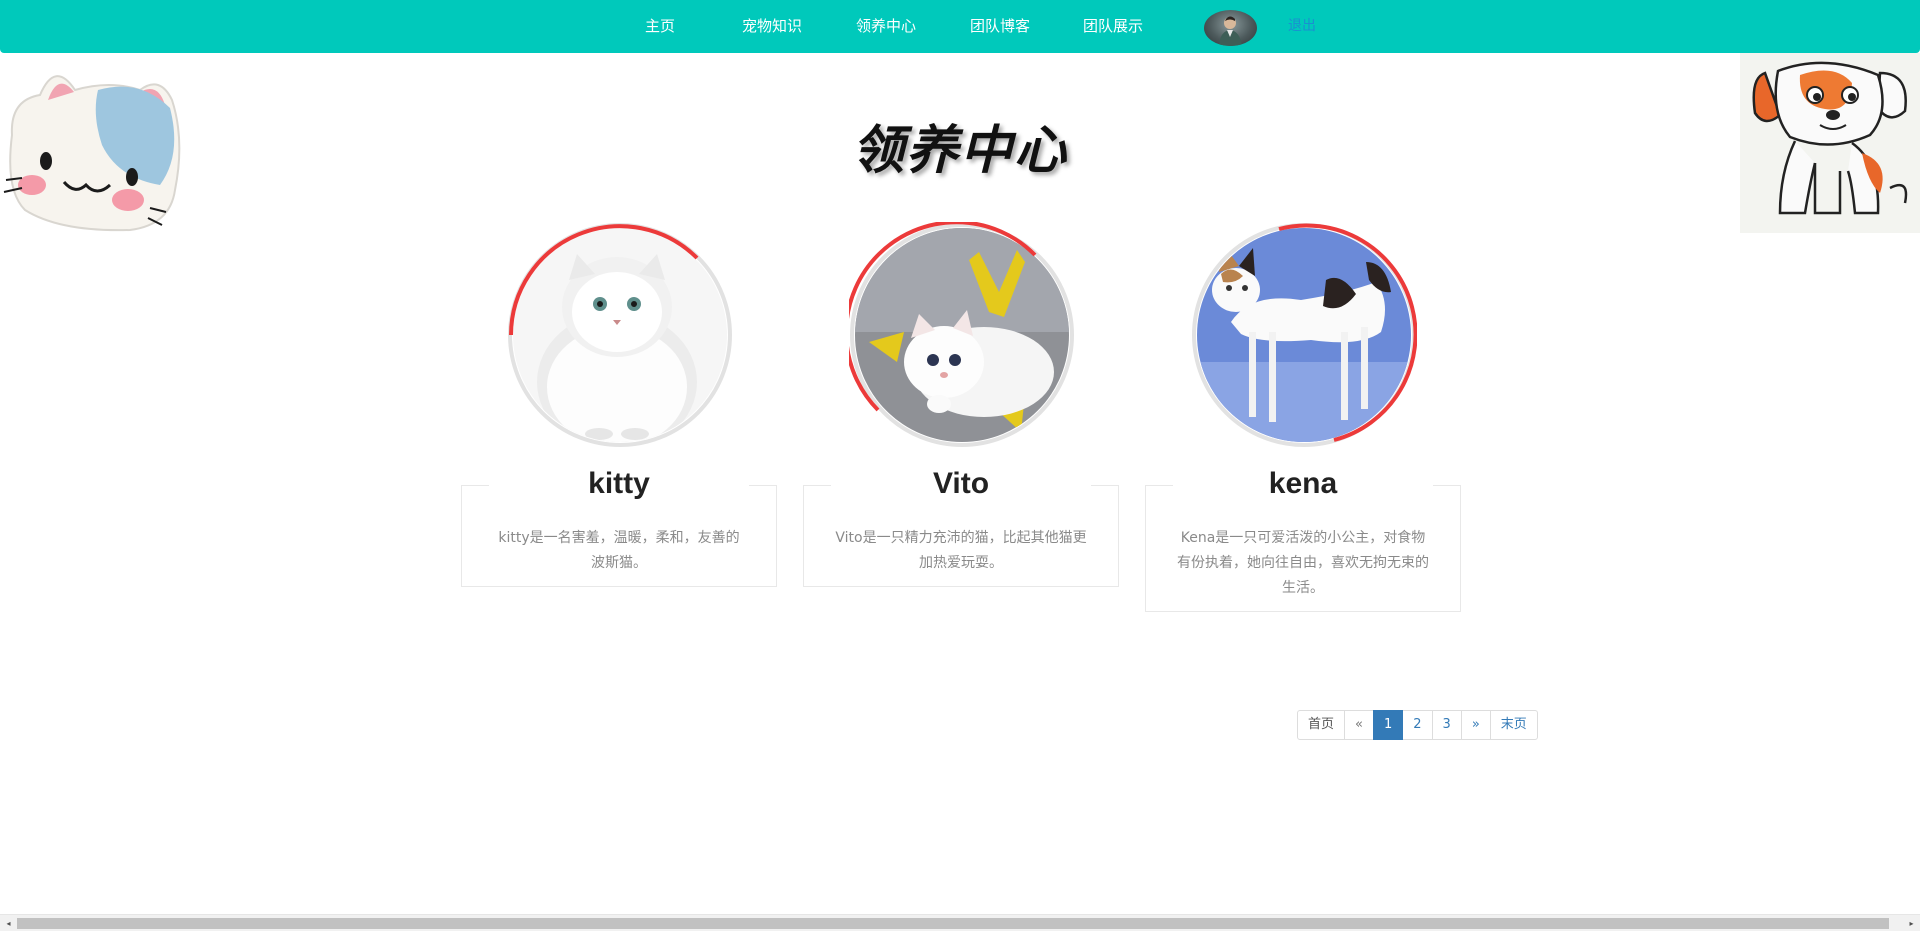 The width and height of the screenshot is (1920, 931). I want to click on nav-item-pet-knowledge: 宠物知识, so click(772, 26).